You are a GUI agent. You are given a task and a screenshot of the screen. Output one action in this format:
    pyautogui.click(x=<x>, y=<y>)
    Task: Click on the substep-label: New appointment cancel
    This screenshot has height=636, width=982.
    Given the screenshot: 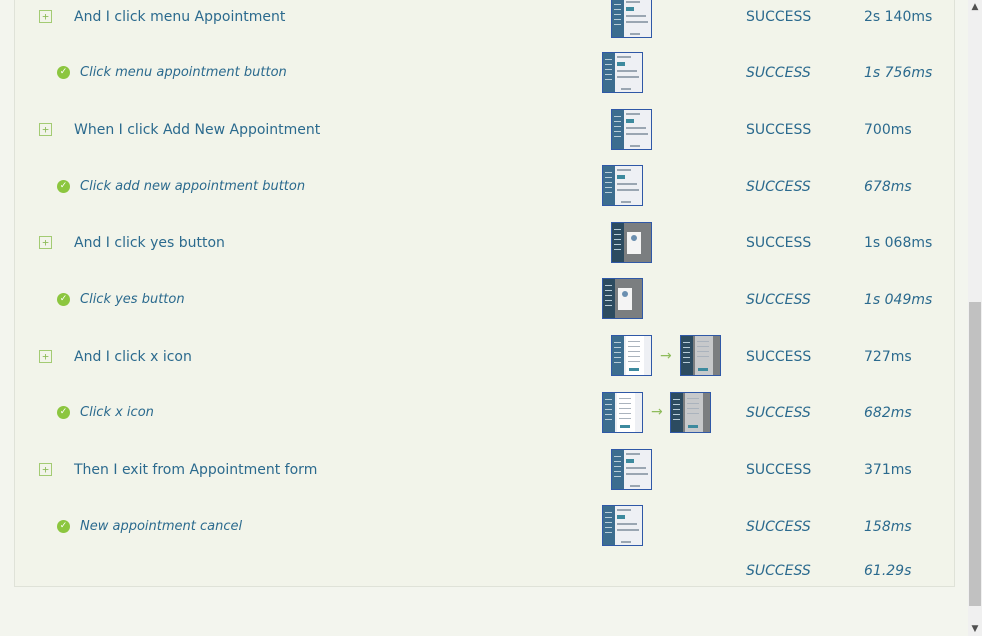 What is the action you would take?
    pyautogui.click(x=161, y=526)
    